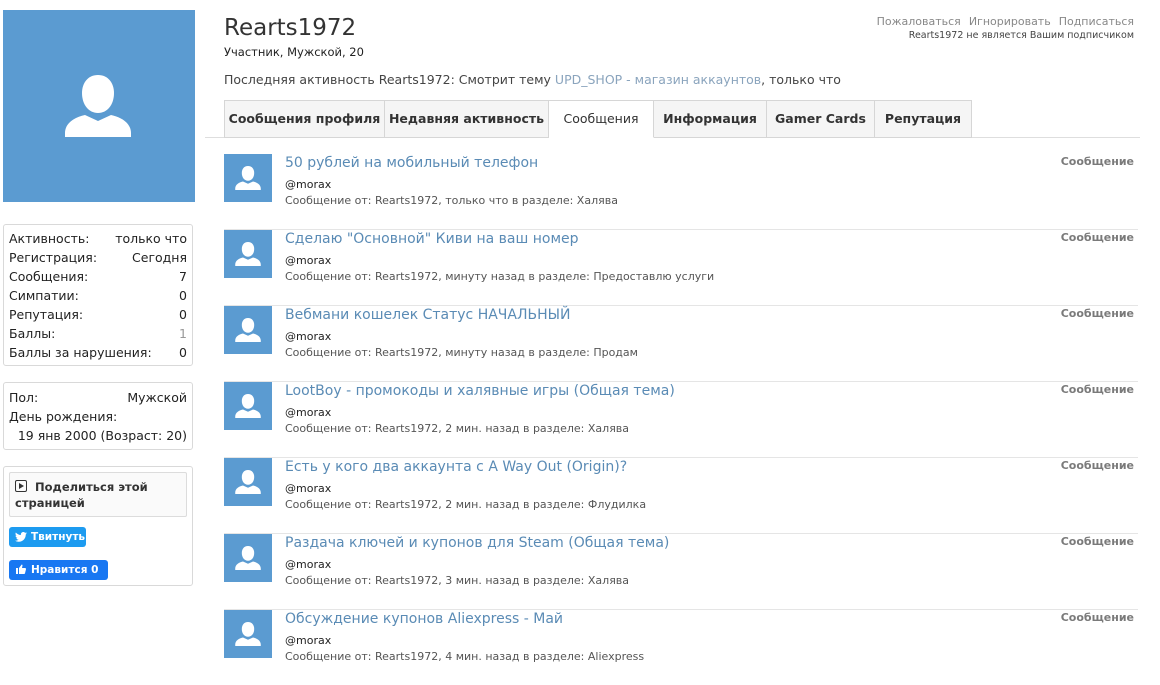 The image size is (1160, 685). What do you see at coordinates (98, 257) in the screenshot?
I see `stat-row: Регистрация: Сегодня` at bounding box center [98, 257].